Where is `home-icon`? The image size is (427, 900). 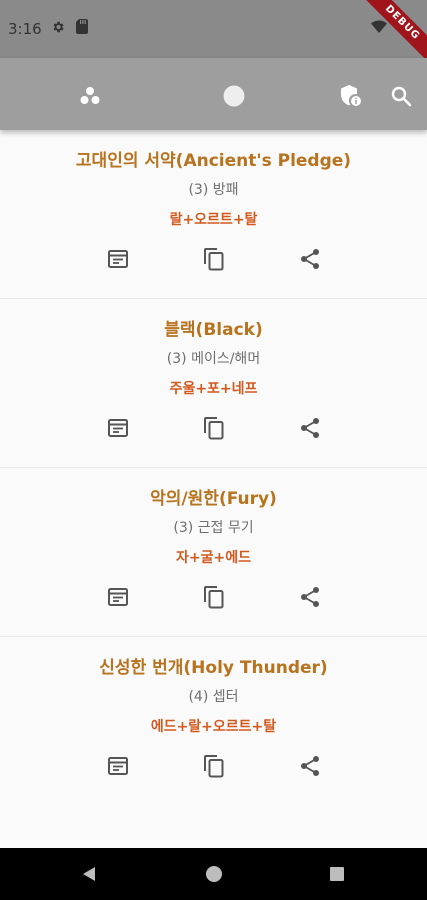
home-icon is located at coordinates (214, 874).